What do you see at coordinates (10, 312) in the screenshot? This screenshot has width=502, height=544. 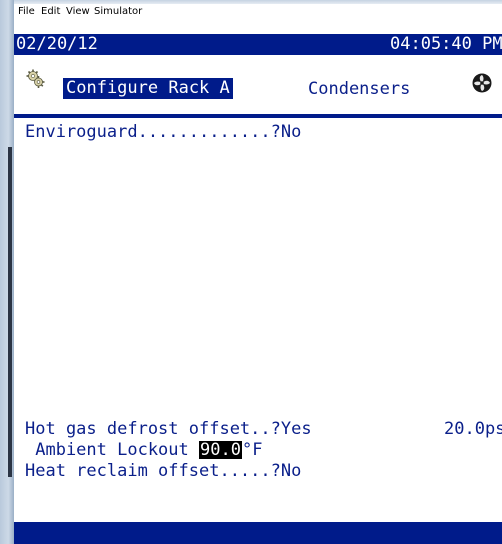 I see `frame-shadow` at bounding box center [10, 312].